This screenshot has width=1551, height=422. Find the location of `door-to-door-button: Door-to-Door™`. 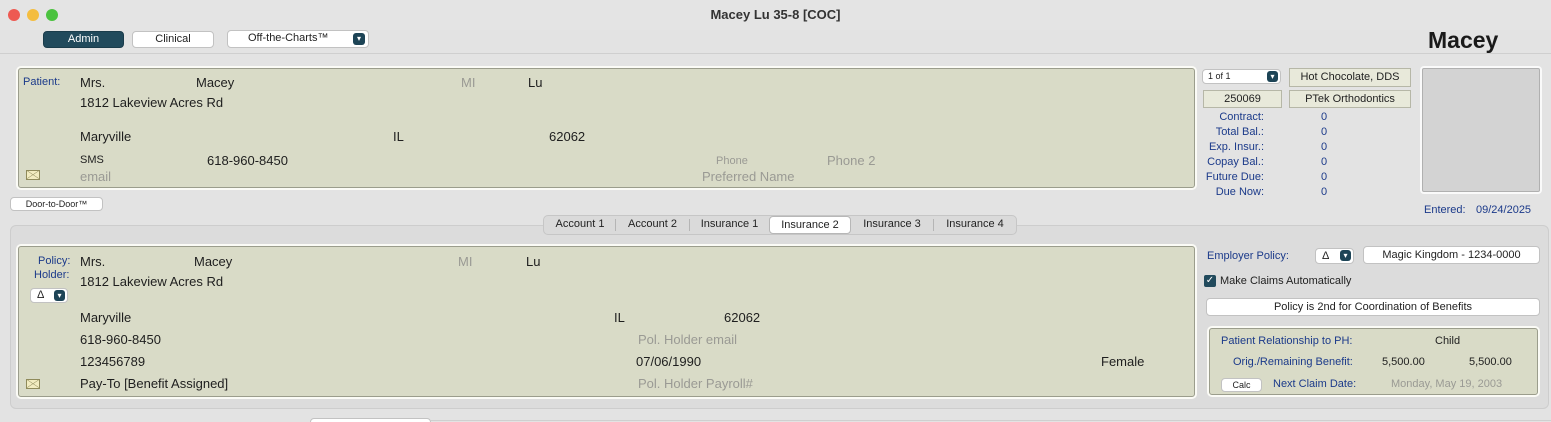

door-to-door-button: Door-to-Door™ is located at coordinates (56, 204).